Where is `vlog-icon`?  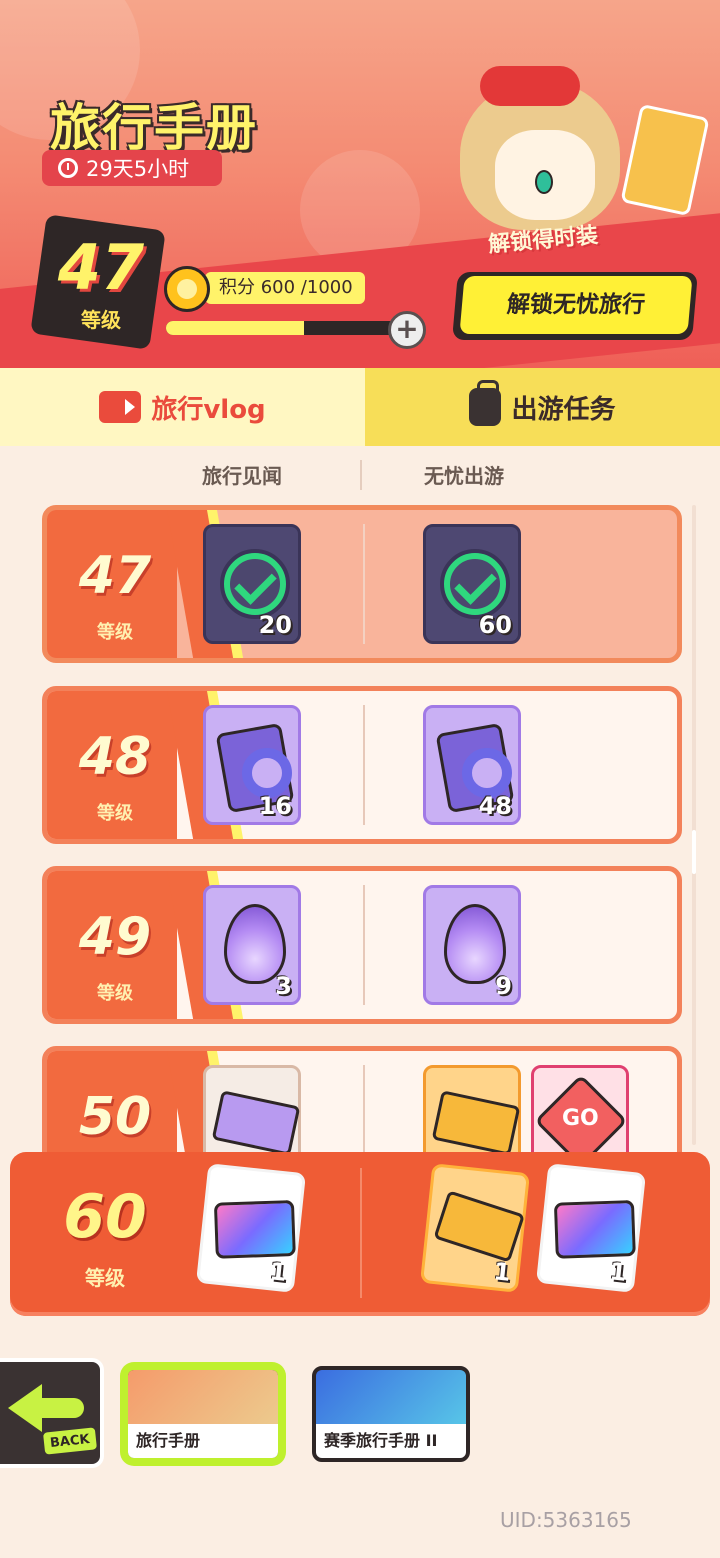
vlog-icon is located at coordinates (120, 407).